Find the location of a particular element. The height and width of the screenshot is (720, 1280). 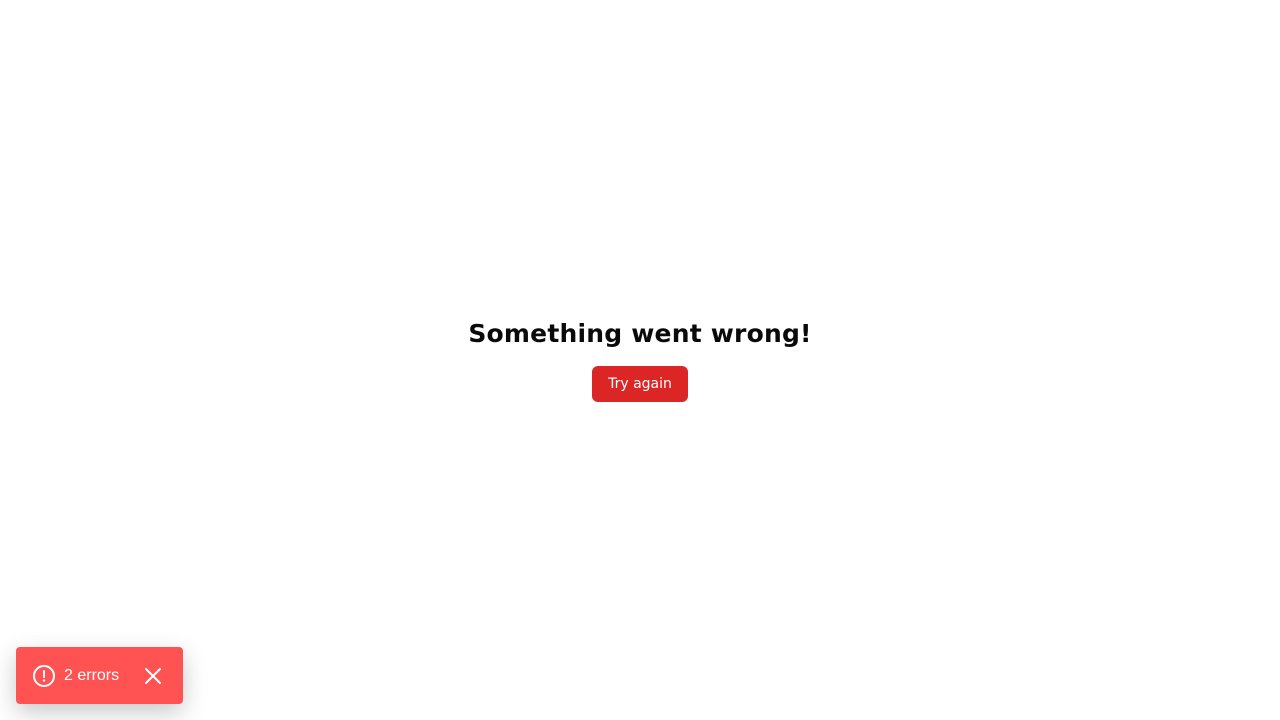

error-count-toast: 2 errors is located at coordinates (99, 675).